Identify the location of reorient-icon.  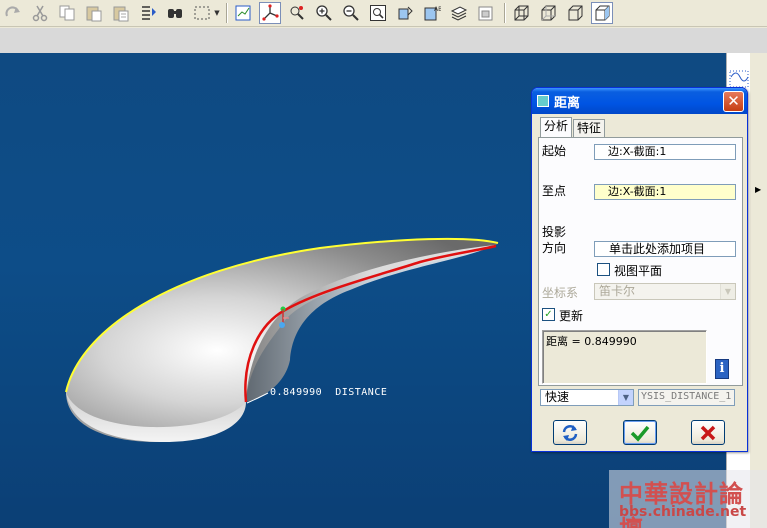
(405, 13).